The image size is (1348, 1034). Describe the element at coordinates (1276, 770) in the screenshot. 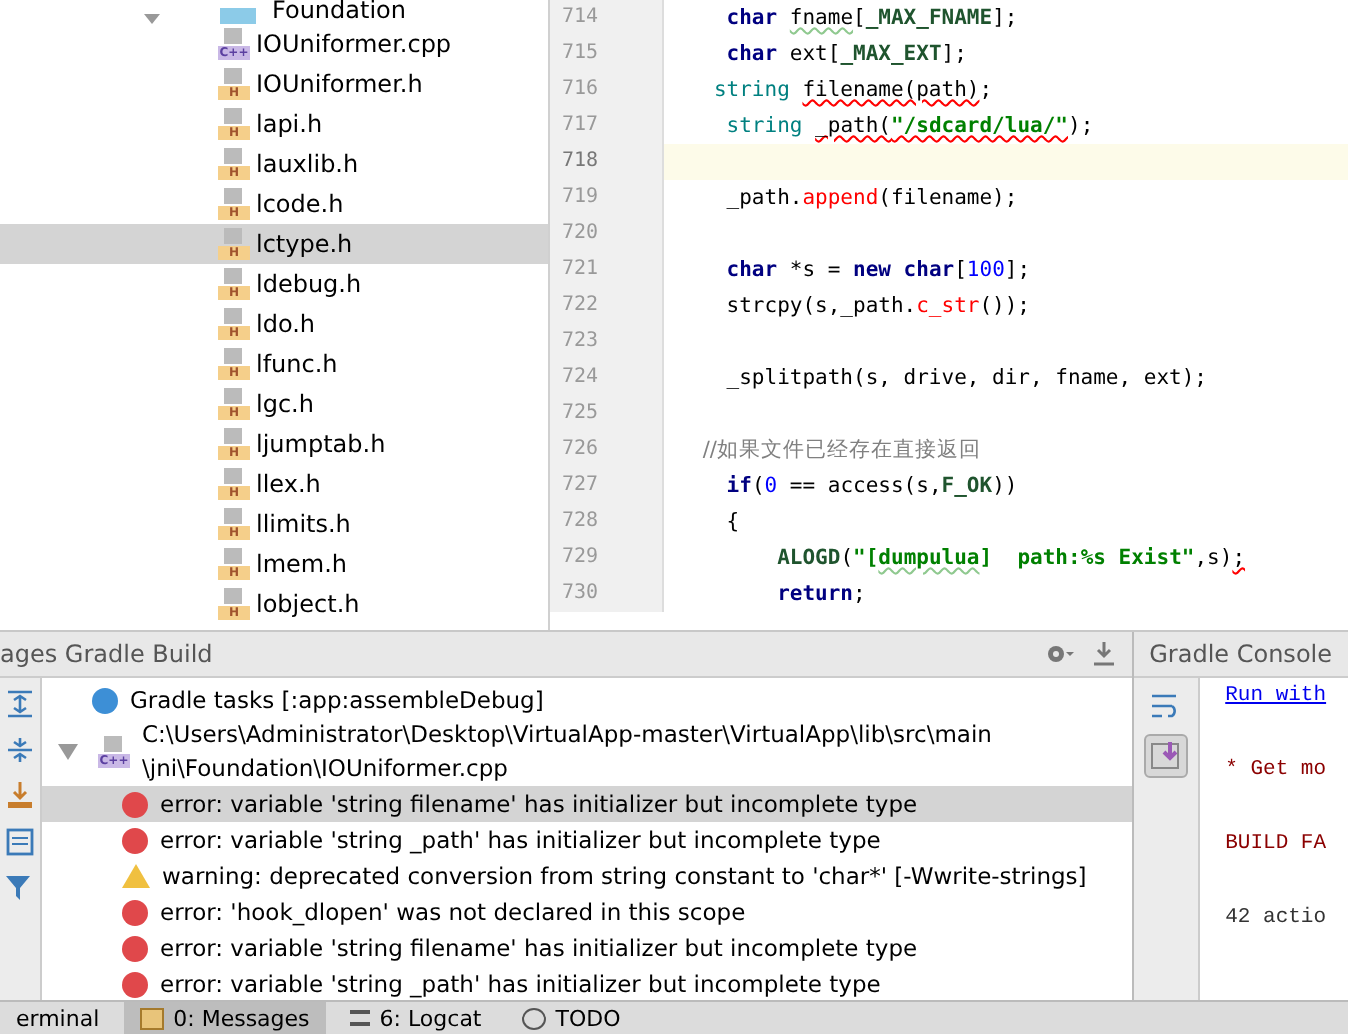

I see `console-line: * Get mo` at that location.